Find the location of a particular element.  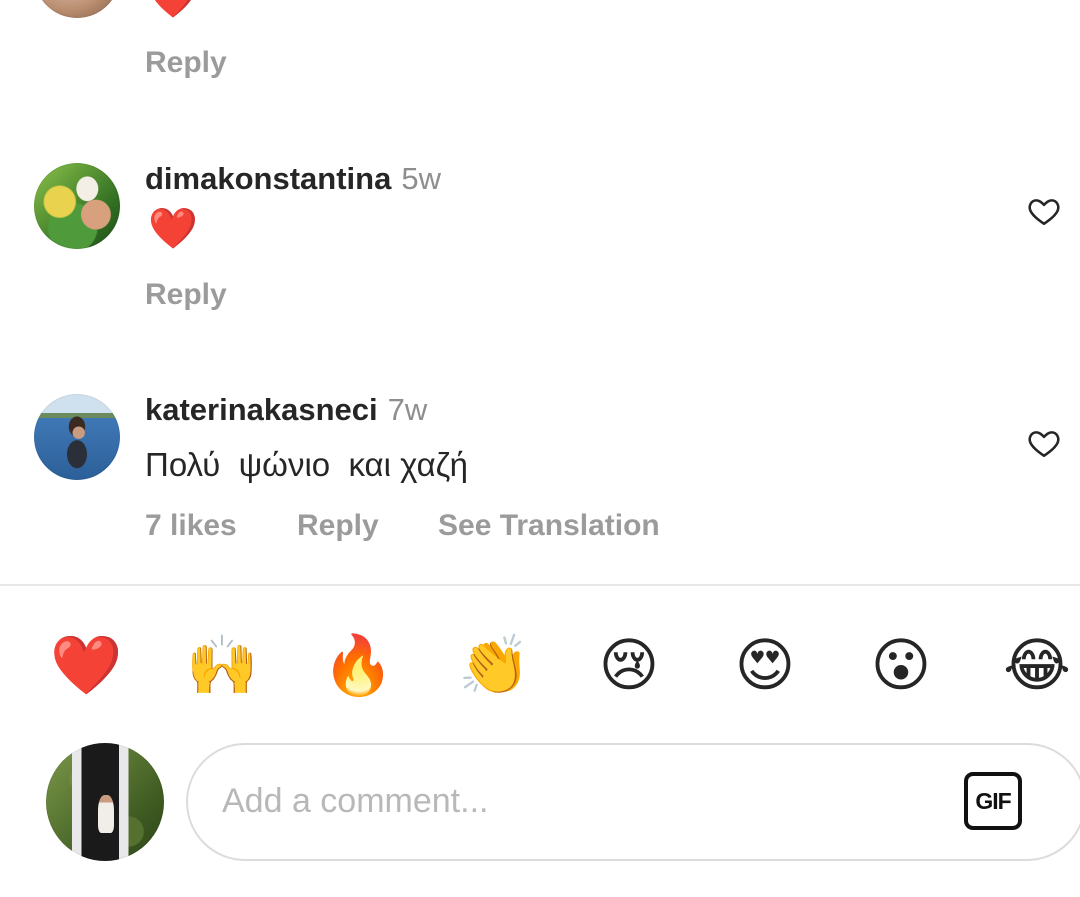

comment-username: katerinakasneci 7w is located at coordinates (286, 410).